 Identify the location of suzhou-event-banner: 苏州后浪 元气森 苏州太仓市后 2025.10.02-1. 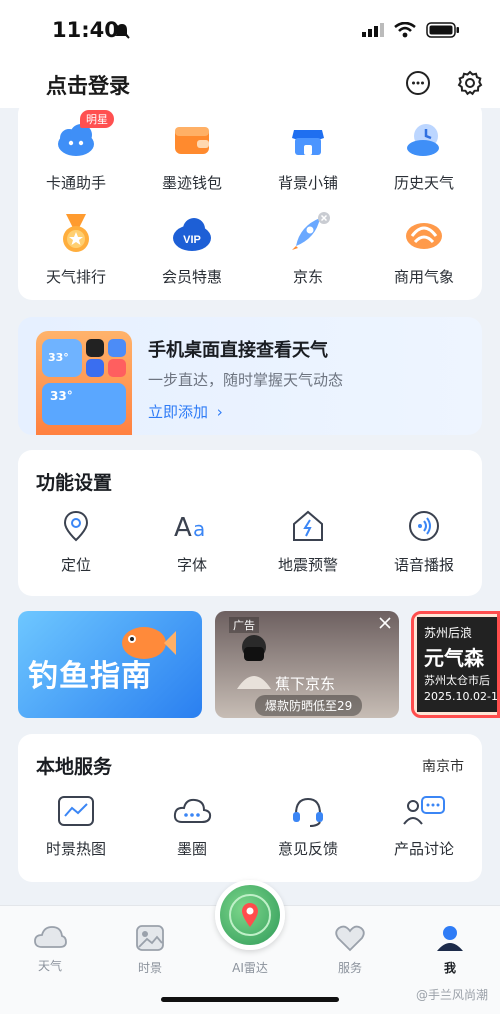
(455, 664).